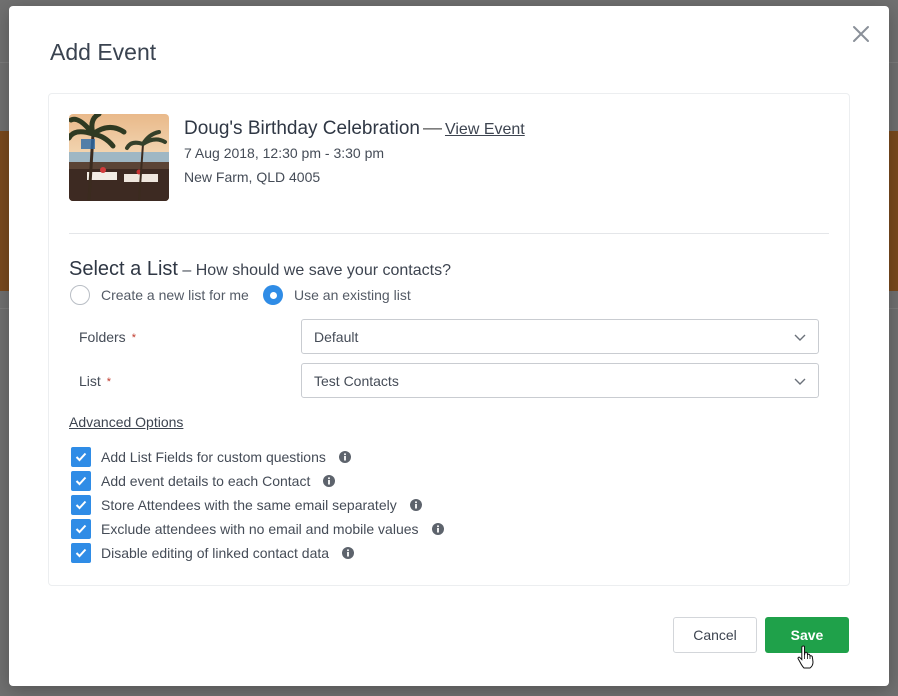 The image size is (898, 696). What do you see at coordinates (123, 269) in the screenshot?
I see `select-list-title: Select a List` at bounding box center [123, 269].